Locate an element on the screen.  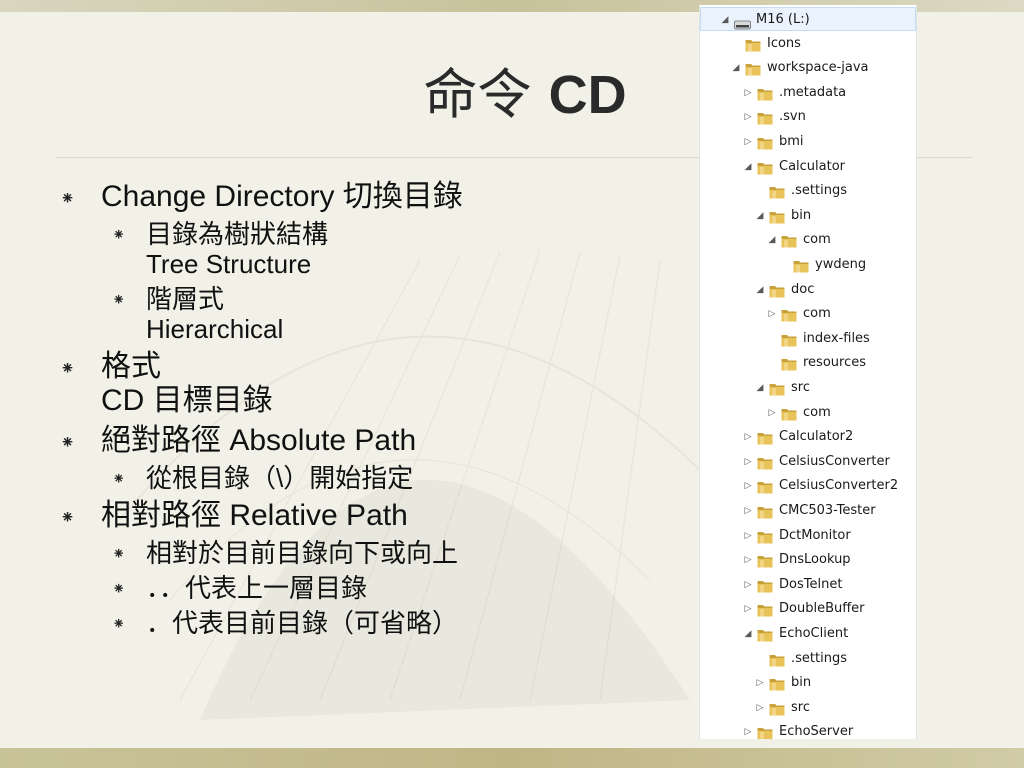
tree-item-label: Calculator is located at coordinates (812, 166).